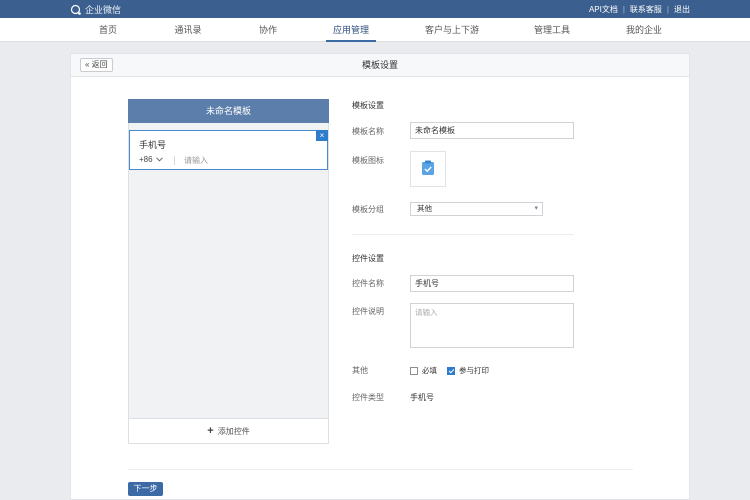 The image size is (750, 500). Describe the element at coordinates (196, 160) in the screenshot. I see `phone-input-placeholder: 请输入` at that location.